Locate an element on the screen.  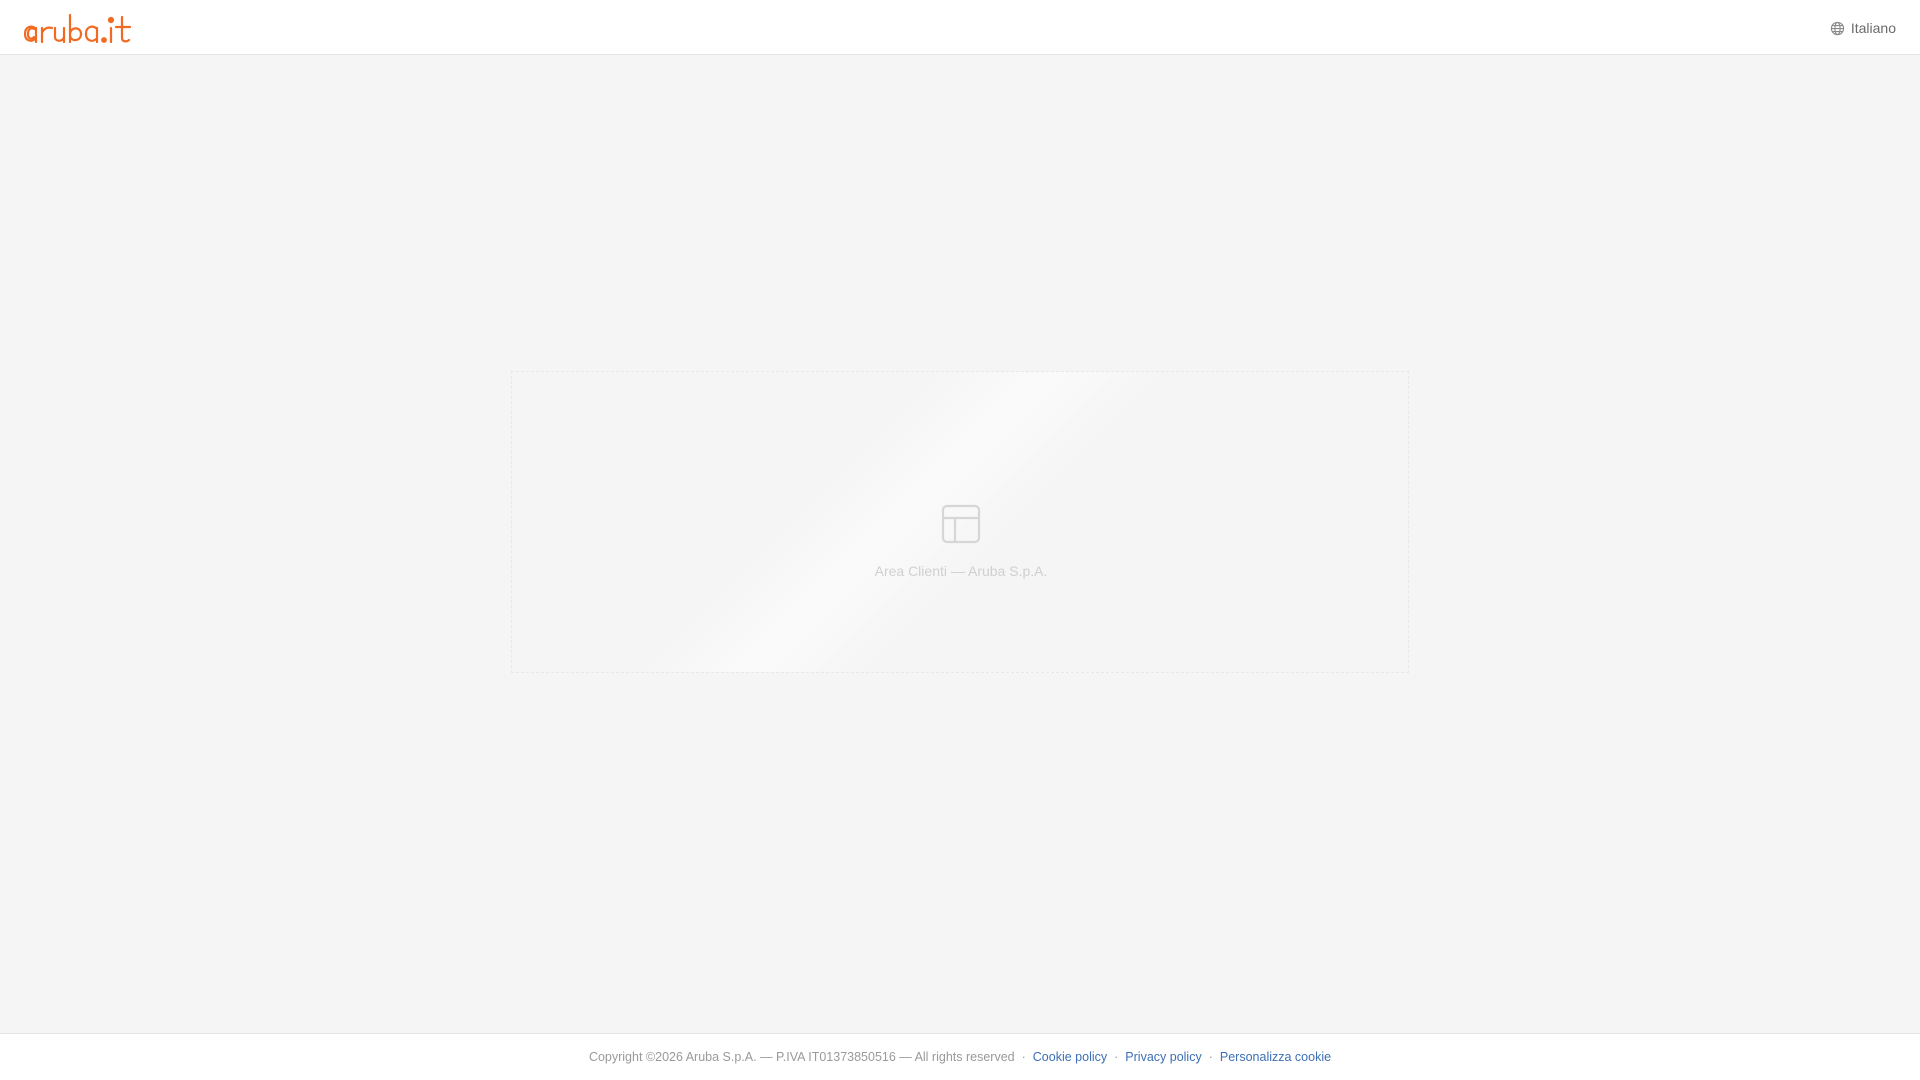
cookie-policy-link: Cookie policy is located at coordinates (1070, 1057).